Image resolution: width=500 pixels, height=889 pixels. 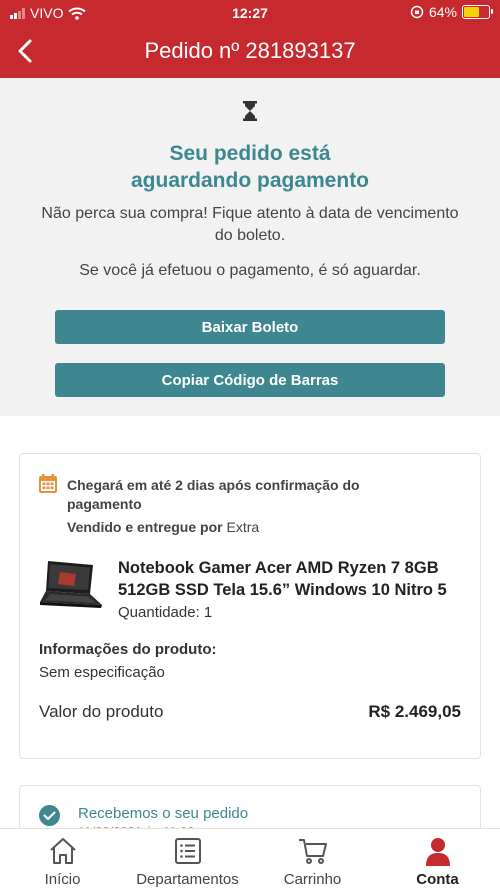 I want to click on user-icon, so click(x=437, y=852).